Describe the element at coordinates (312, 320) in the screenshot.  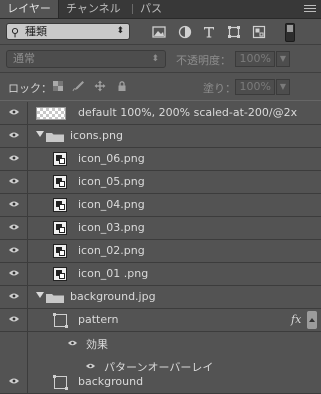
I see `effects-expand-button` at that location.